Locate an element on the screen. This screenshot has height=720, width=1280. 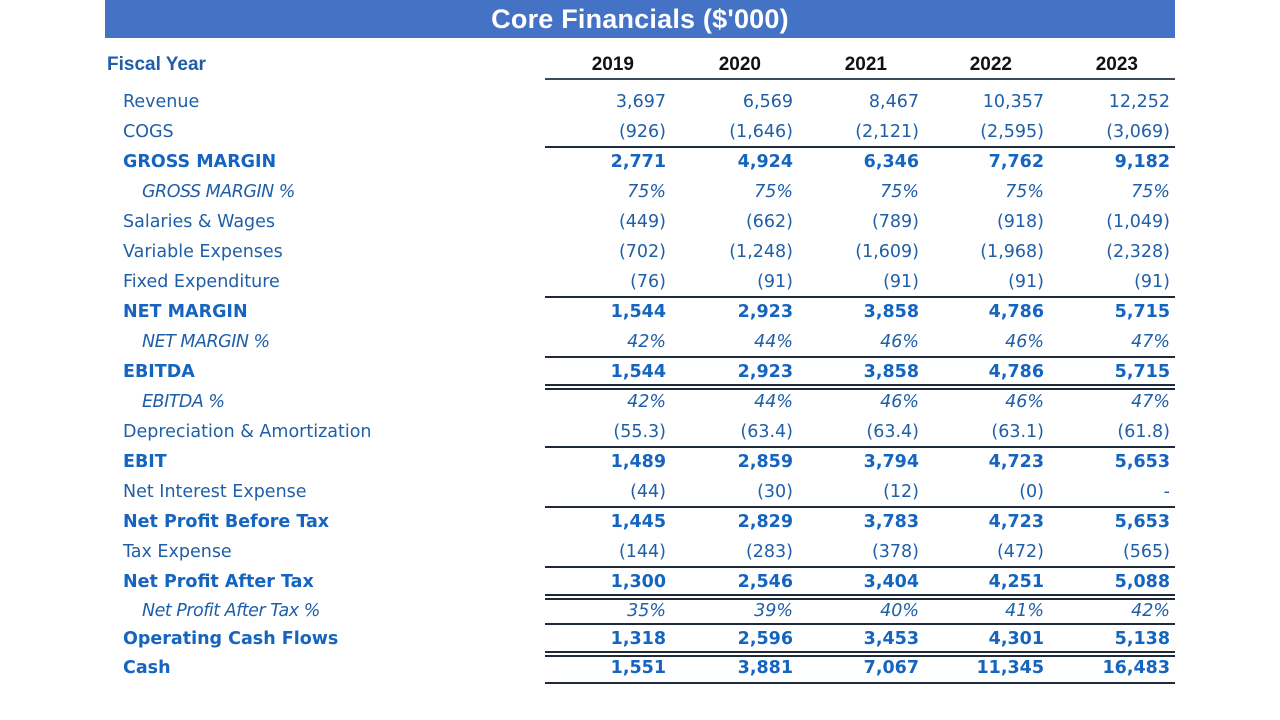
table-row-net-profit-after-tax: Net Profit After Tax % 35% 39% 40% 41% 42% is located at coordinates (640, 611).